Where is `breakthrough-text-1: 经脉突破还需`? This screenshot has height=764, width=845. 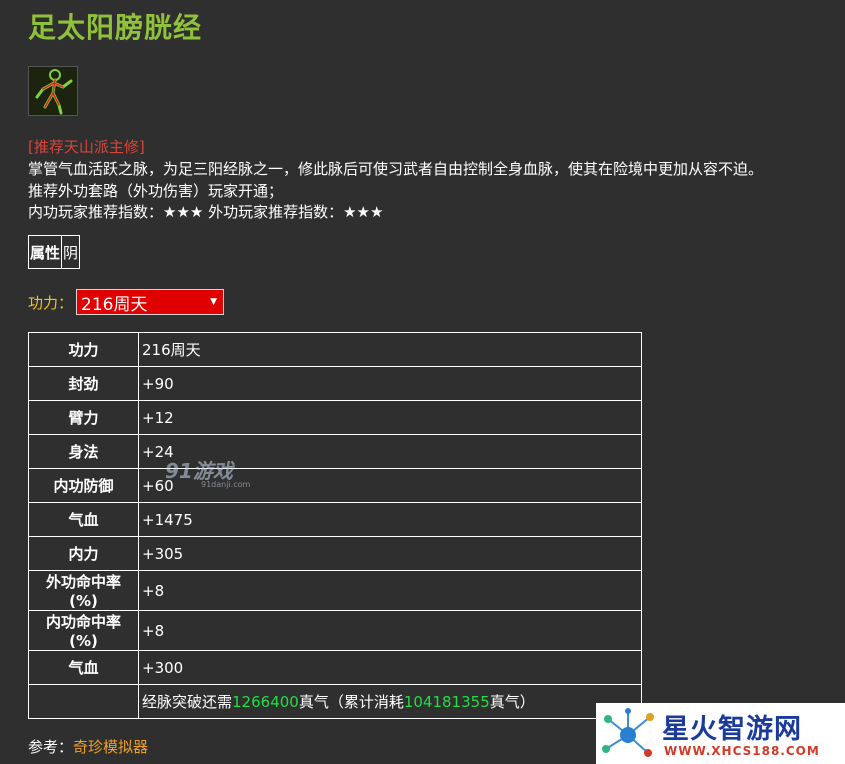 breakthrough-text-1: 经脉突破还需 is located at coordinates (187, 702).